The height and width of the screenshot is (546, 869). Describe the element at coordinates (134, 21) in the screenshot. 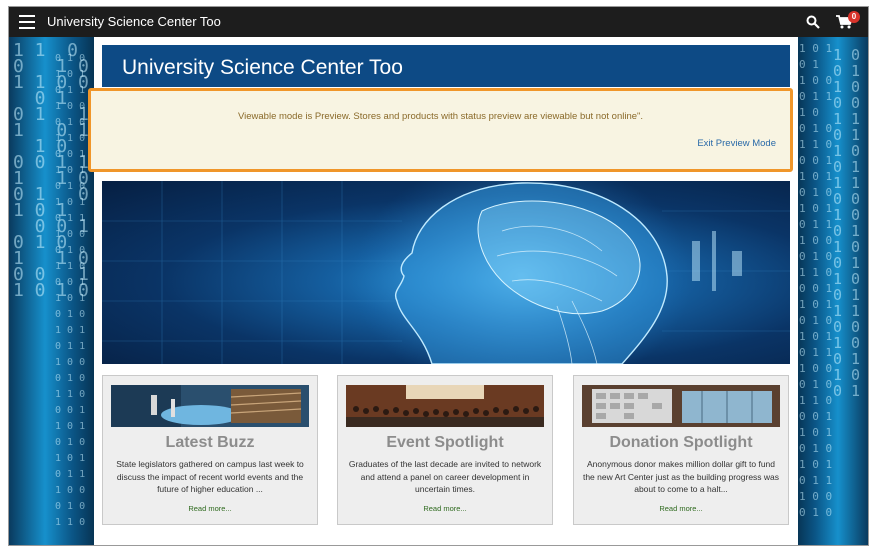

I see `site-name: University Science Center Too` at that location.